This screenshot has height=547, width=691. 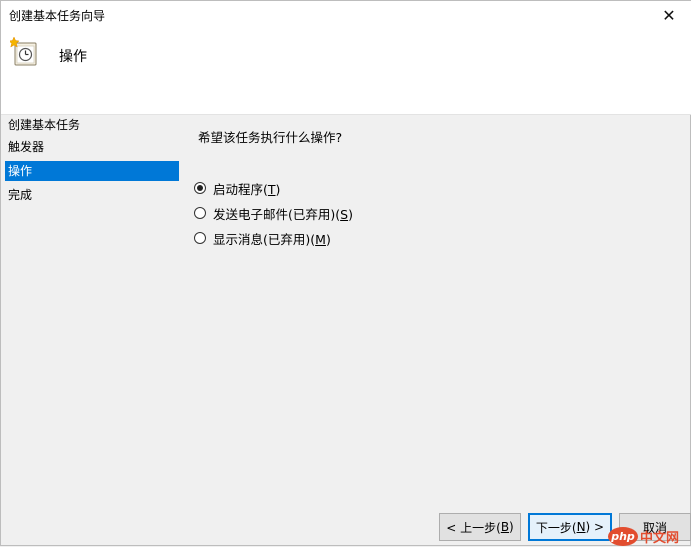 I want to click on option-label: 启动程序(T), so click(x=247, y=189).